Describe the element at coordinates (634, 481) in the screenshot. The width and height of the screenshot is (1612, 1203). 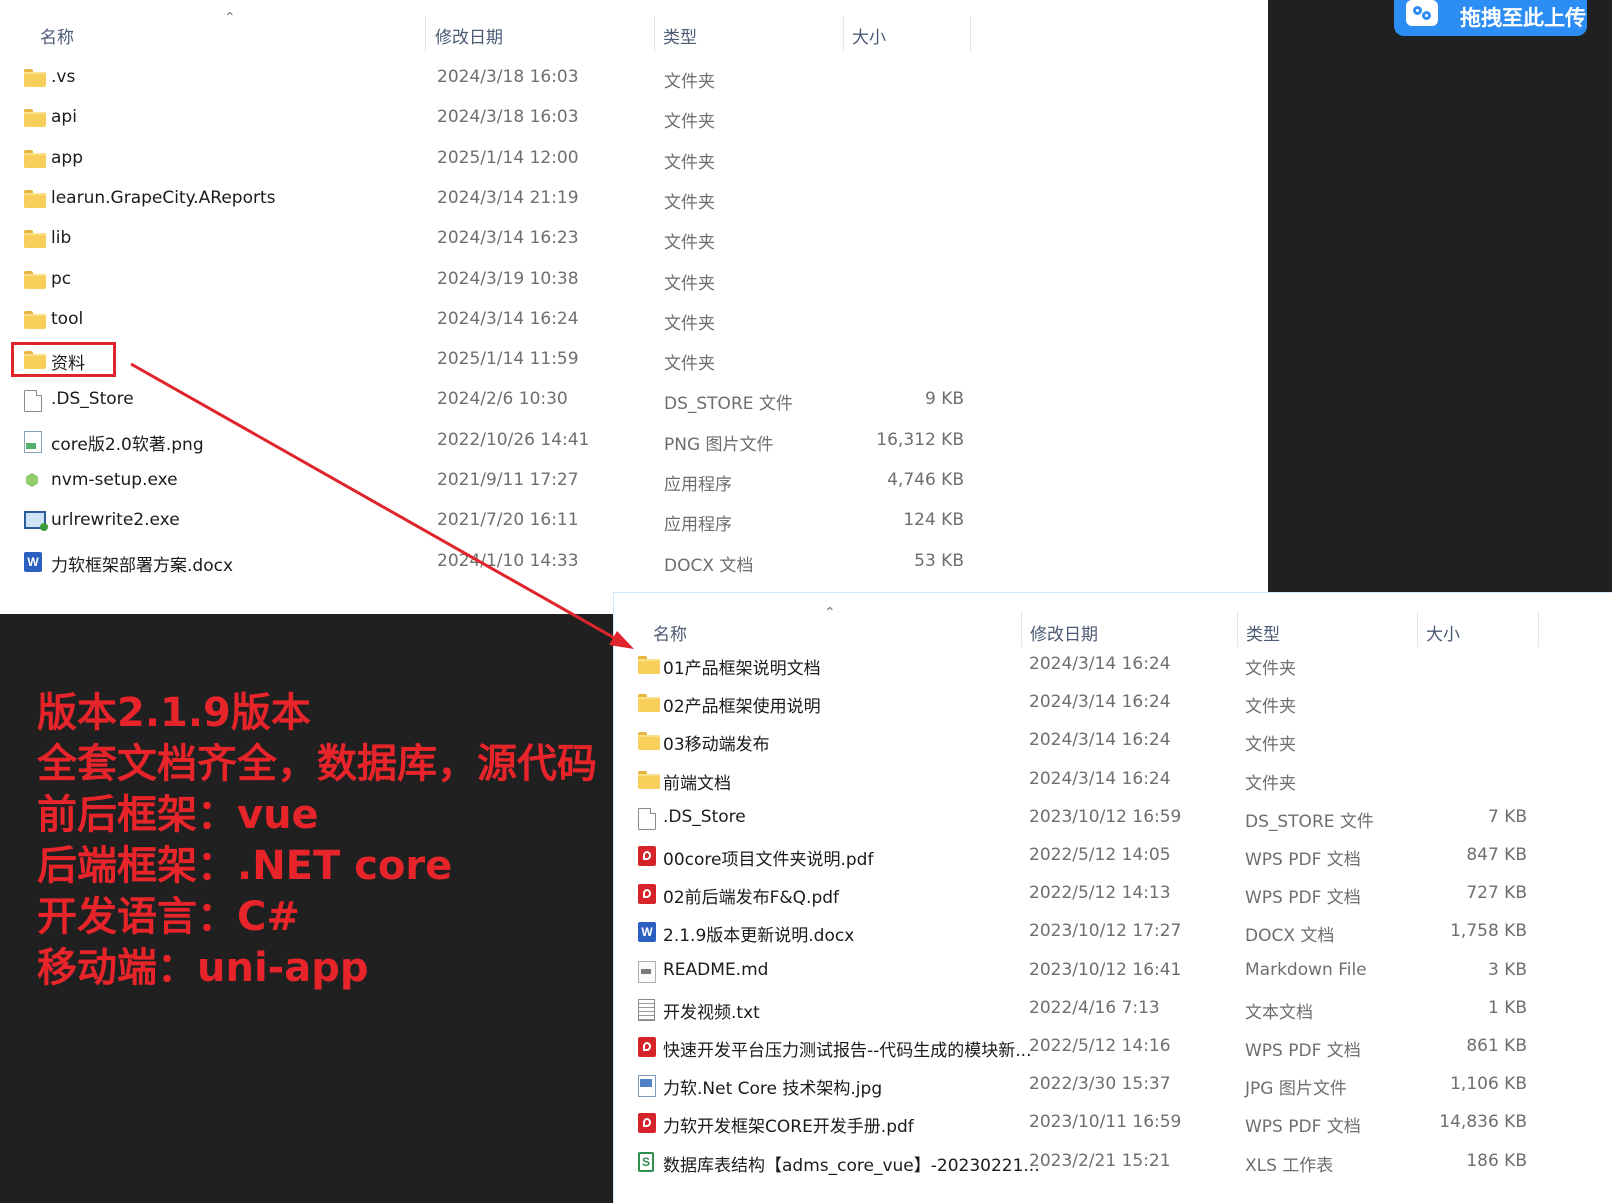
I see `file-row: nvm-setup.exe 2021/9/11 17:27 应用程序 4,746 KB` at that location.